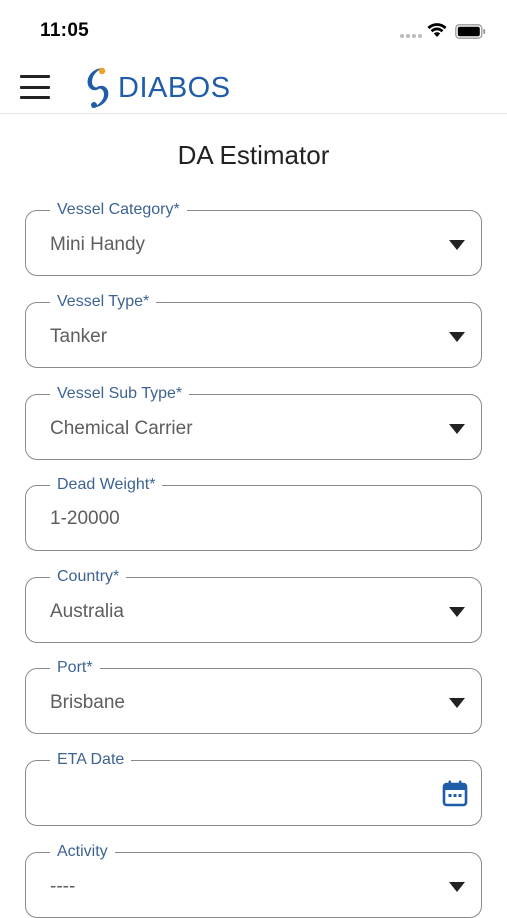 This screenshot has height=918, width=507. Describe the element at coordinates (79, 336) in the screenshot. I see `field-value: Tanker` at that location.